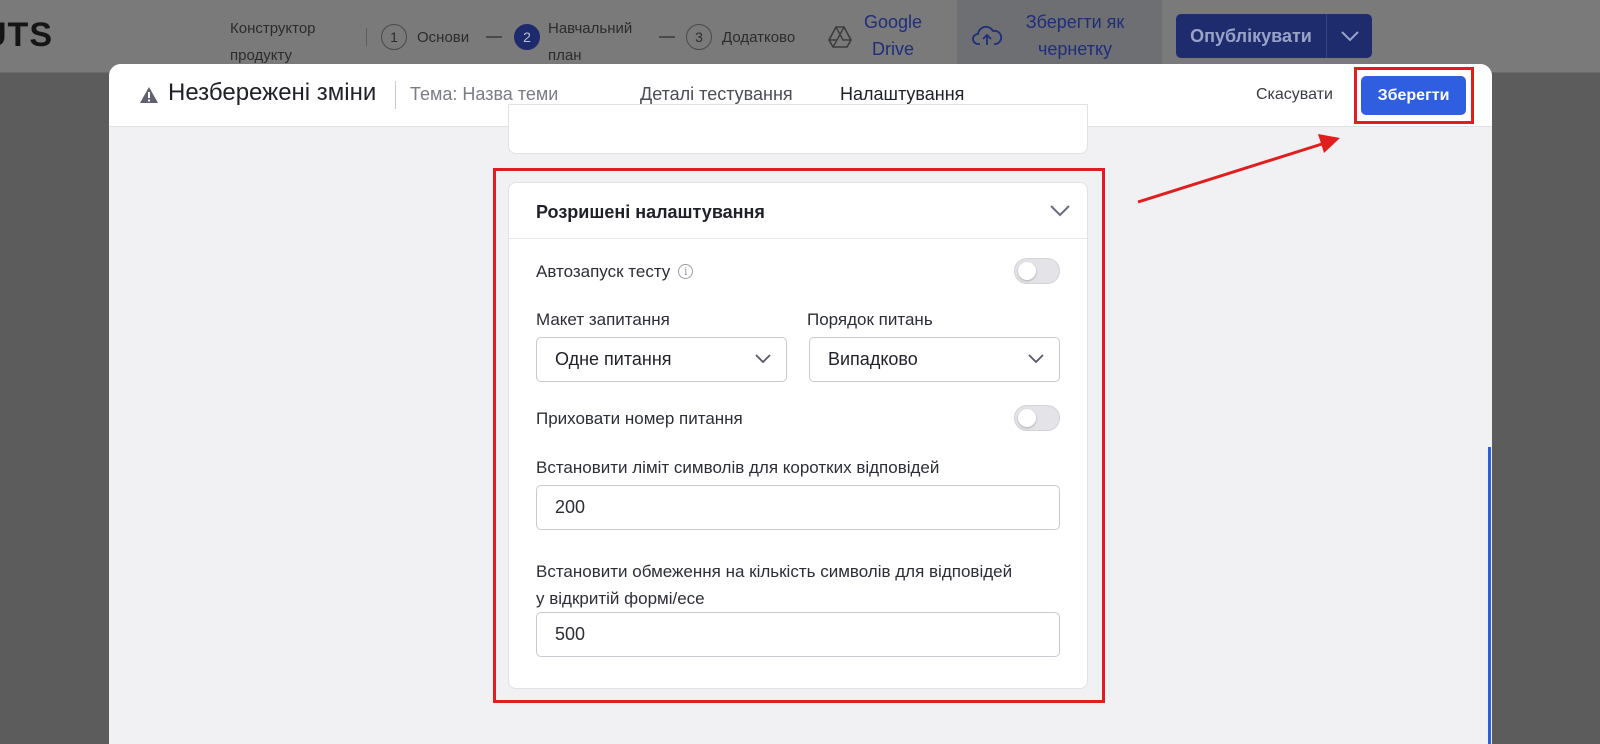 The image size is (1600, 744). I want to click on publish-dropdown-toggle, so click(1349, 36).